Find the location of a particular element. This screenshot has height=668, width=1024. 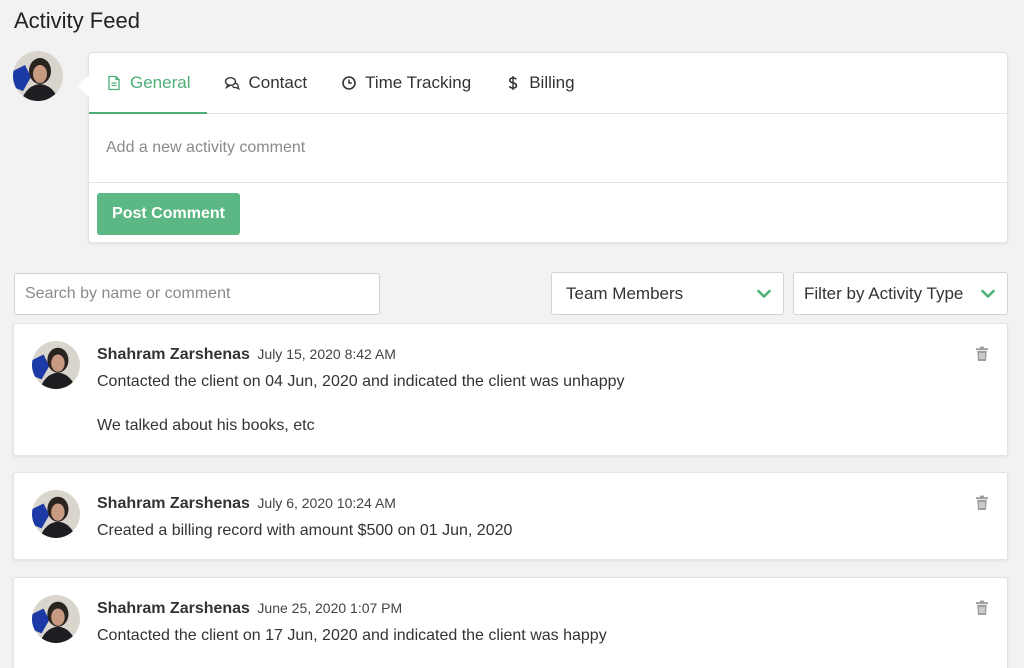

dollar-icon is located at coordinates (513, 83).